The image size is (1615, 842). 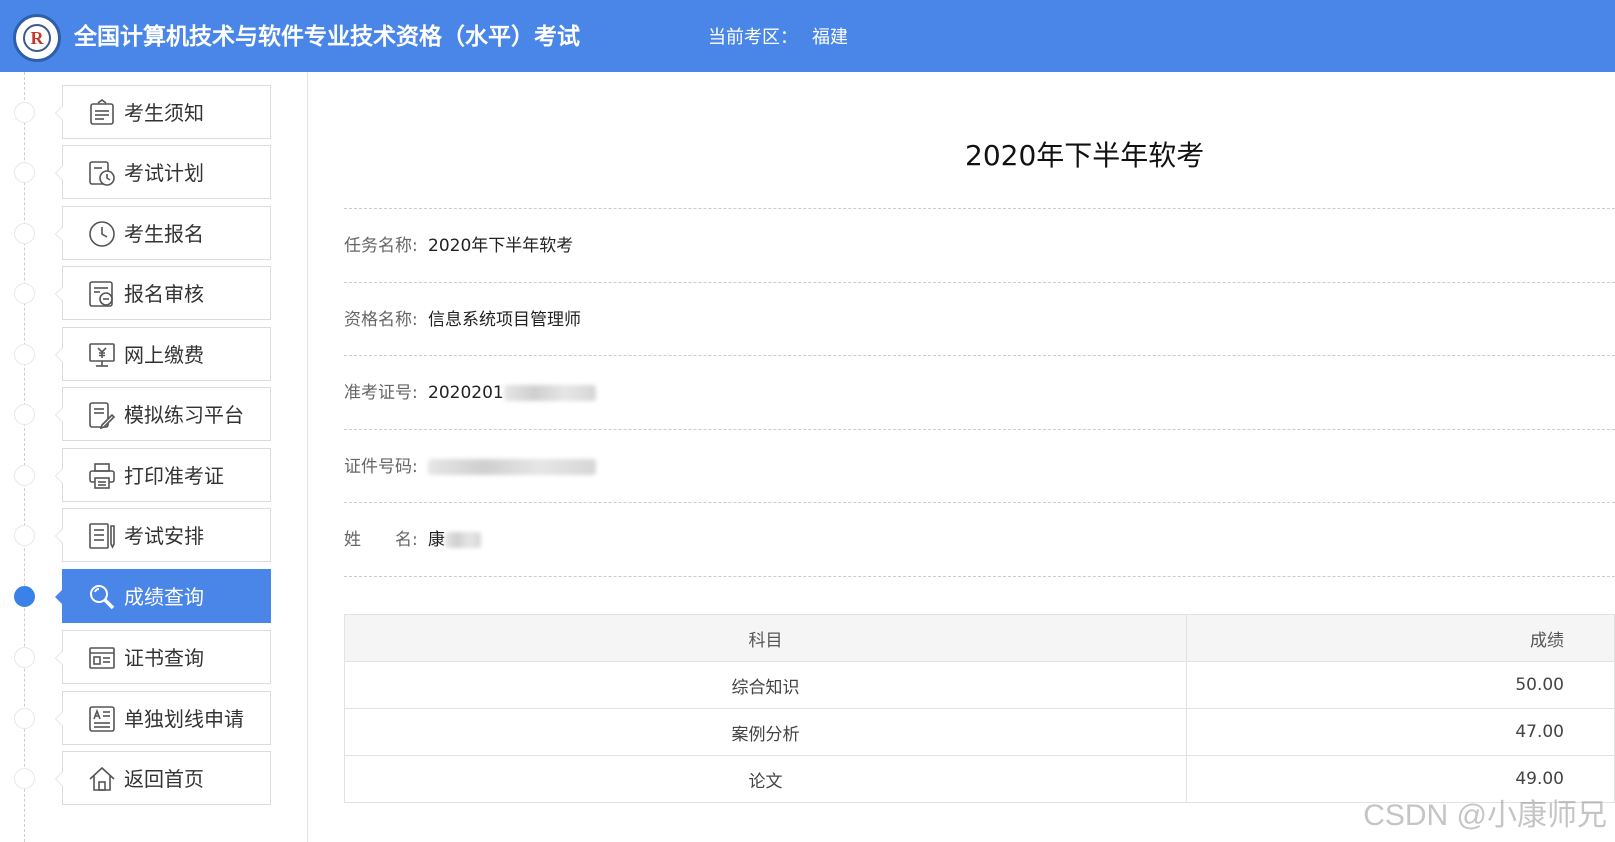 I want to click on payment-icon, so click(x=102, y=355).